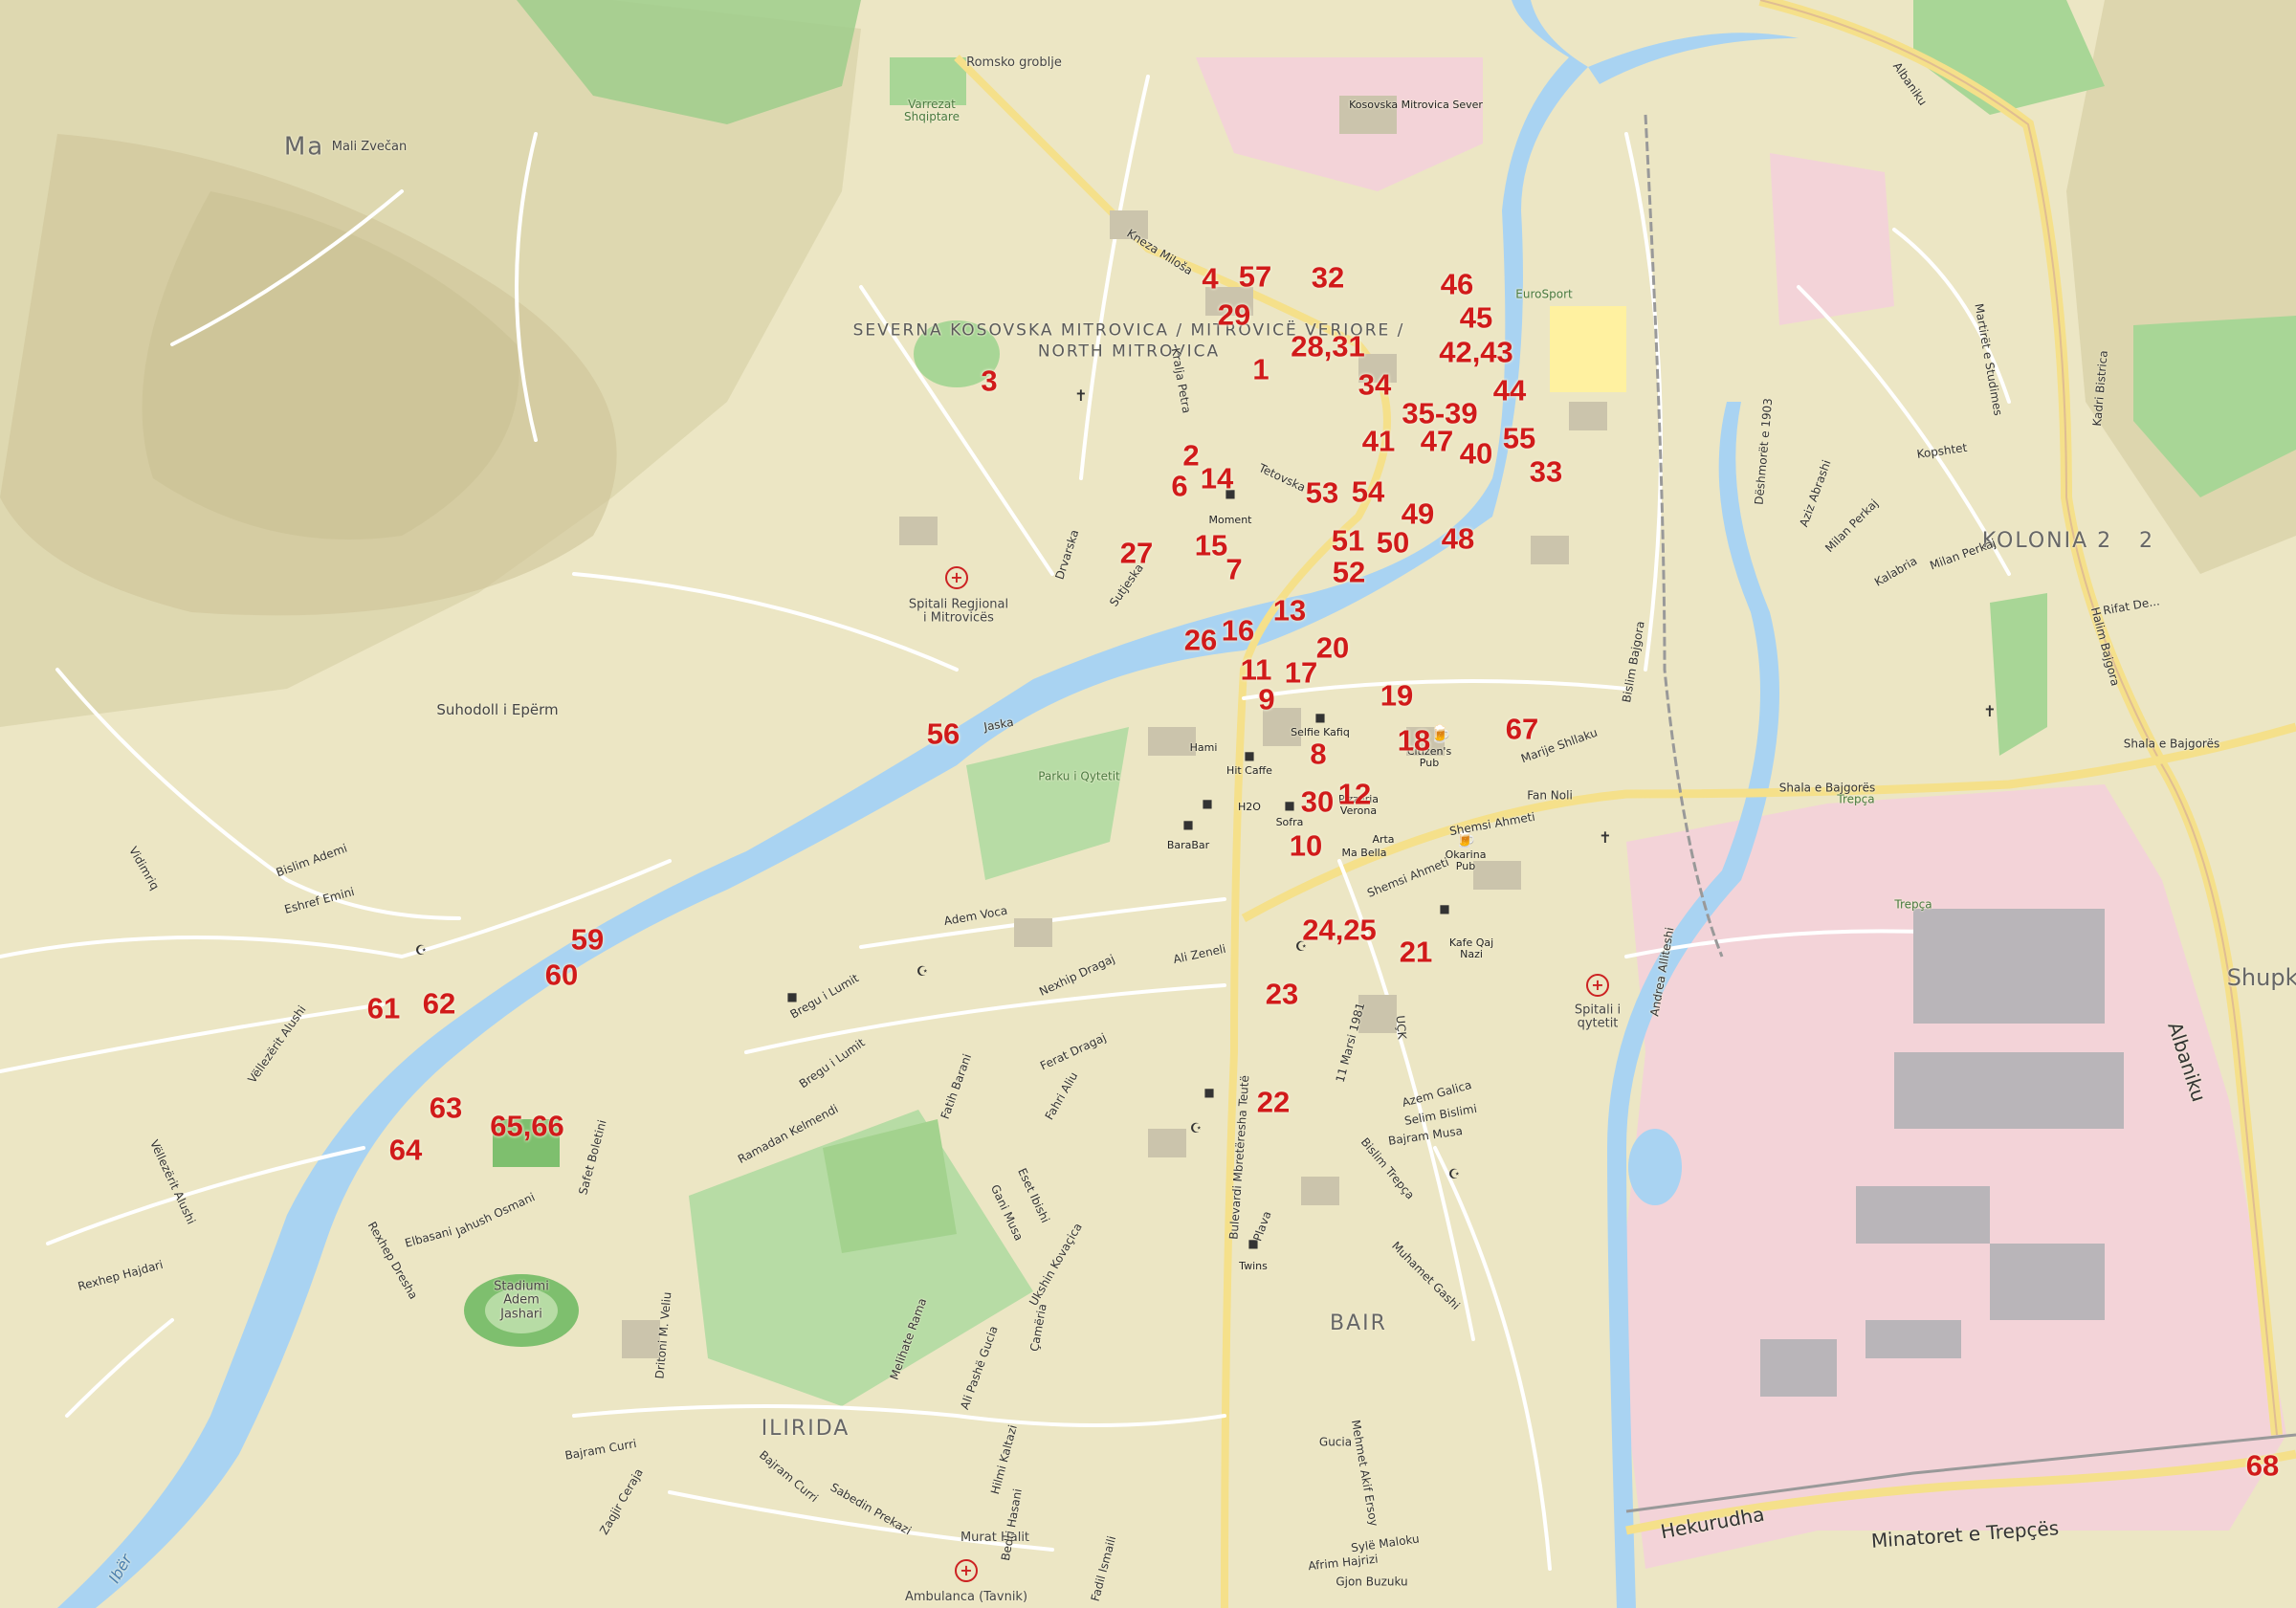 The image size is (2296, 1608). I want to click on map-marker-55: 55, so click(1519, 438).